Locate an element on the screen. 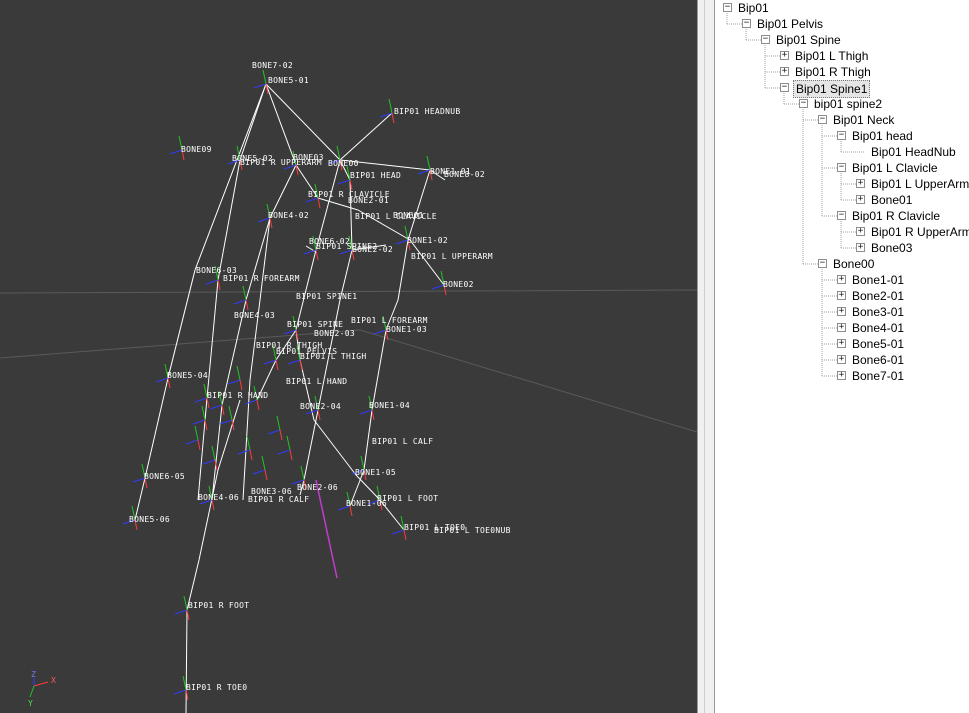  bone-label: BONE1-06 is located at coordinates (366, 503).